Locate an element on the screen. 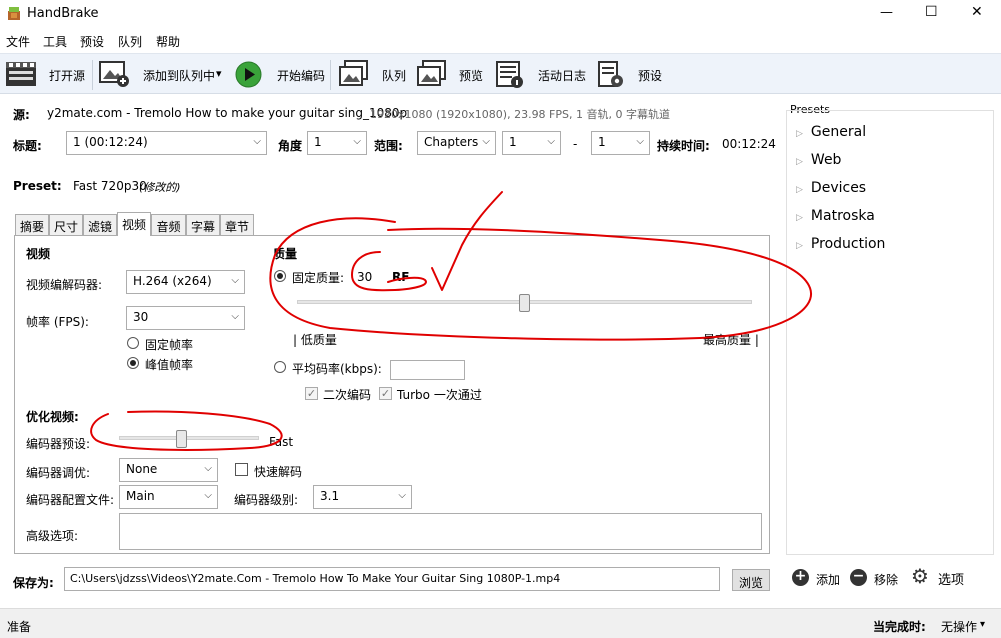 Image resolution: width=1001 pixels, height=638 pixels. encoder-profile-select: Main ⌵ is located at coordinates (168, 497).